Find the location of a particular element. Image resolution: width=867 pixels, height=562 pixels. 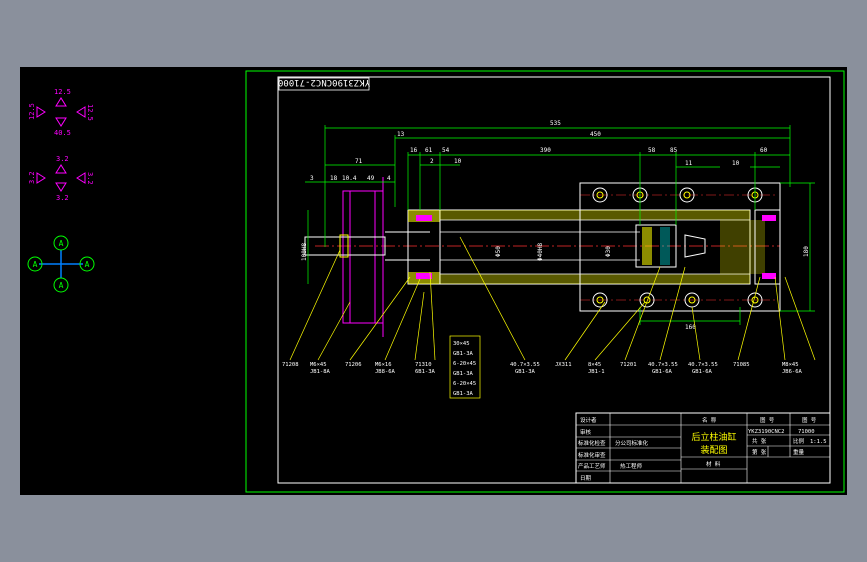

part-label-17: GB1-6A is located at coordinates (702, 372).